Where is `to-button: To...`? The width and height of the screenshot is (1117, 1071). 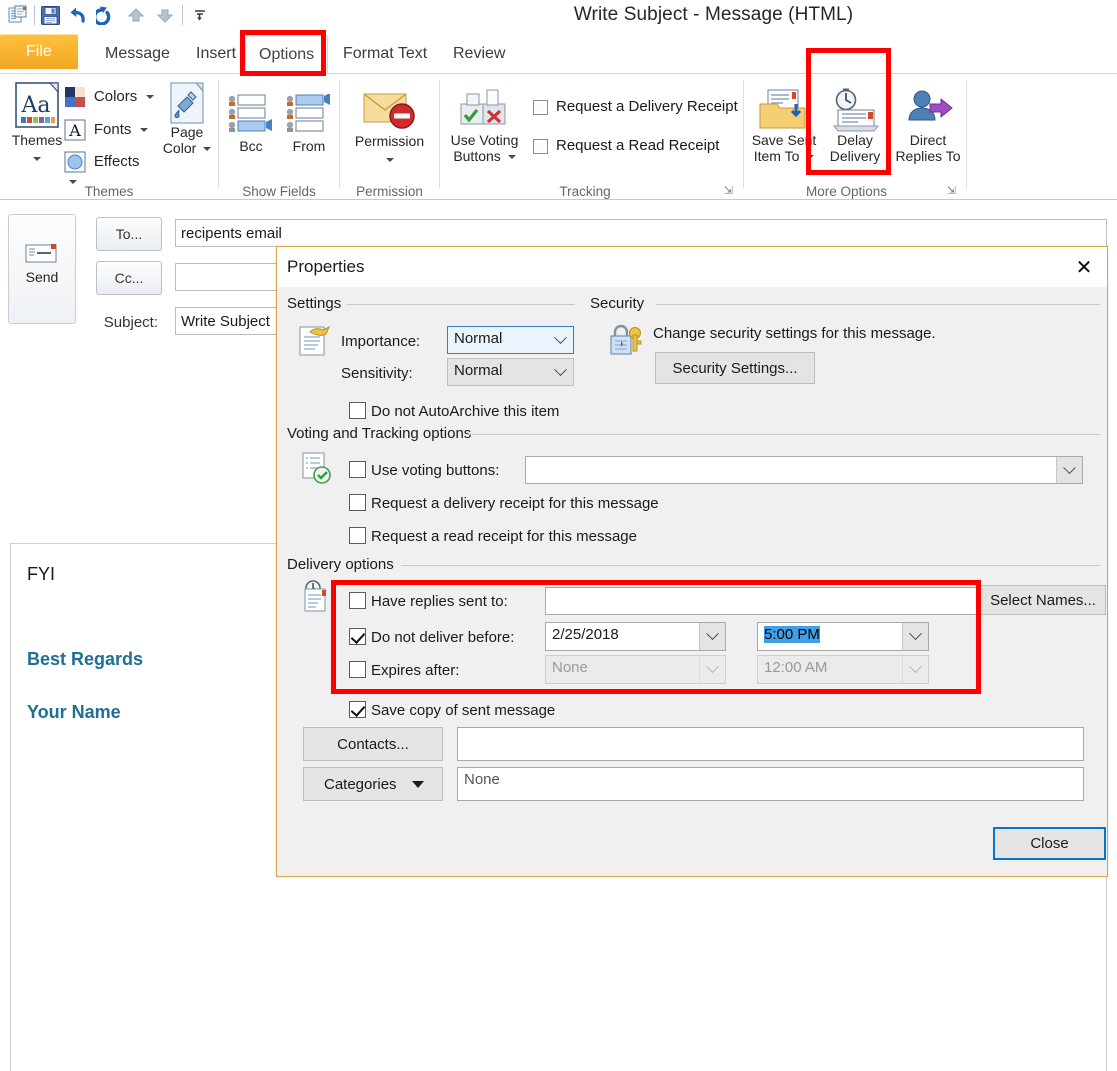 to-button: To... is located at coordinates (129, 234).